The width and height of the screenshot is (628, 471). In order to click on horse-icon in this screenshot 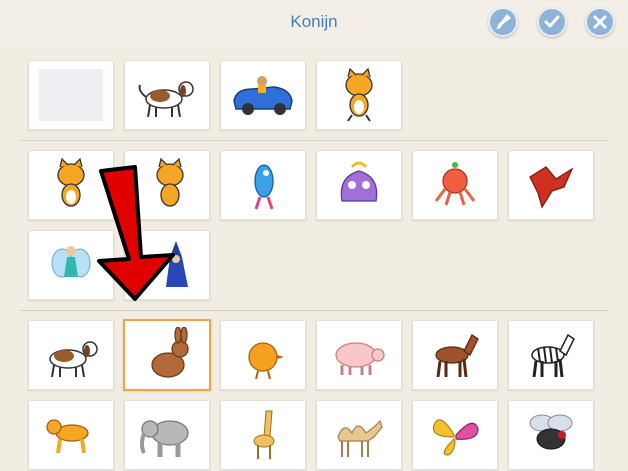, I will do `click(457, 356)`.